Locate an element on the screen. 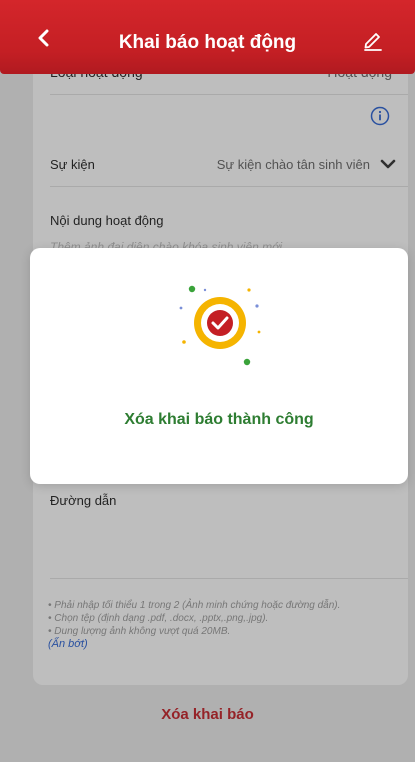  success-check-icon is located at coordinates (220, 325).